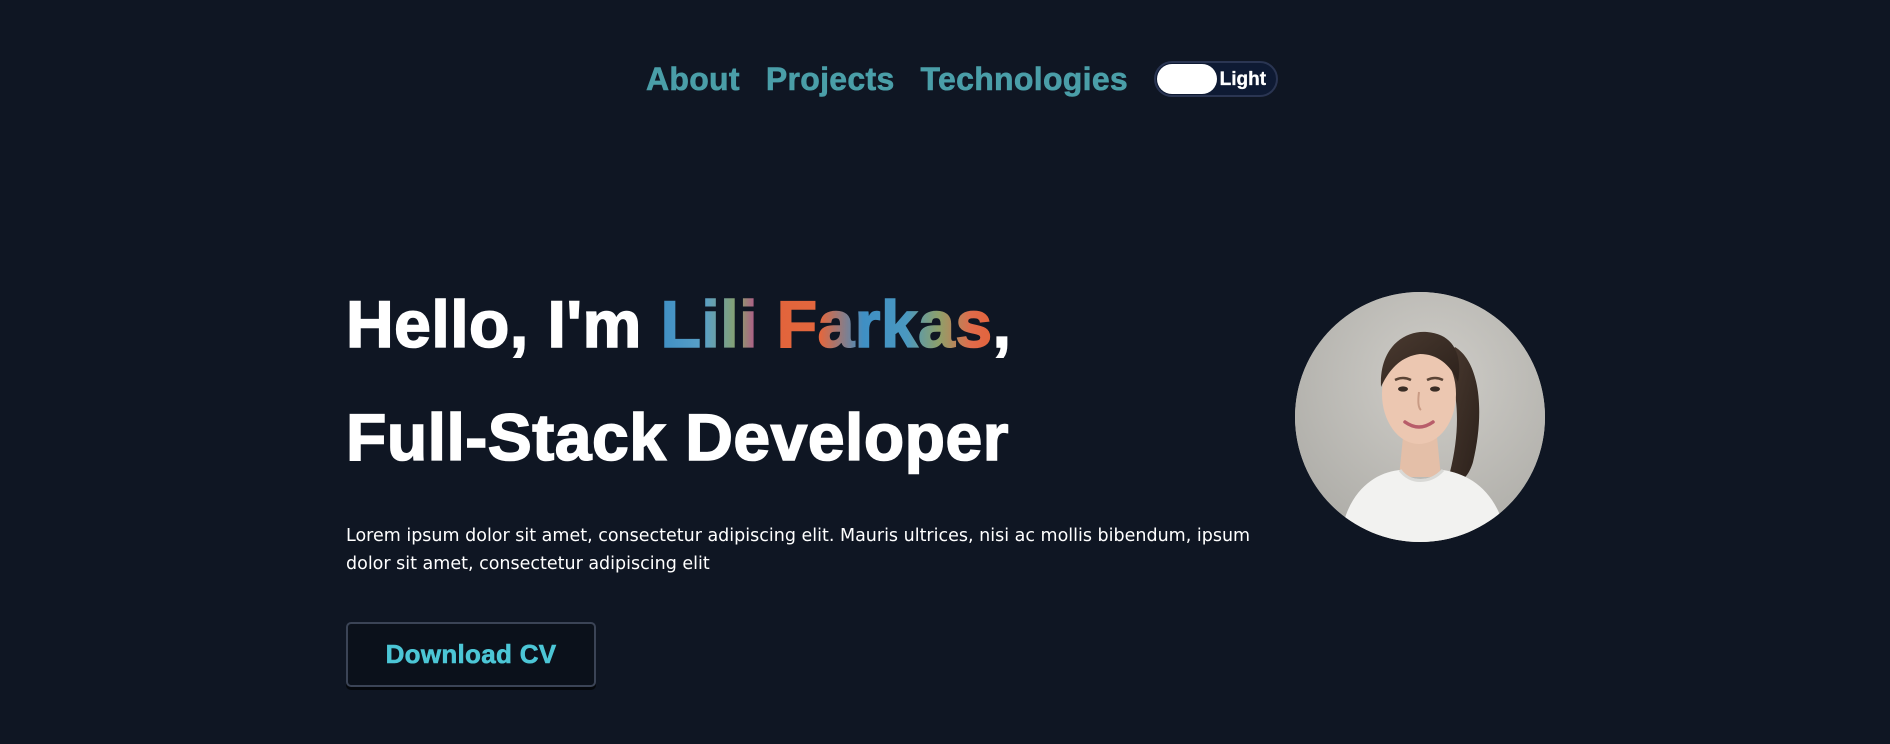  What do you see at coordinates (693, 79) in the screenshot?
I see `nav-link-about: About` at bounding box center [693, 79].